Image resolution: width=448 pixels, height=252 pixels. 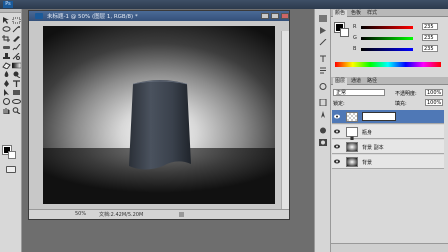 What do you see at coordinates (16, 92) in the screenshot?
I see `shape-tool-icon` at bounding box center [16, 92].